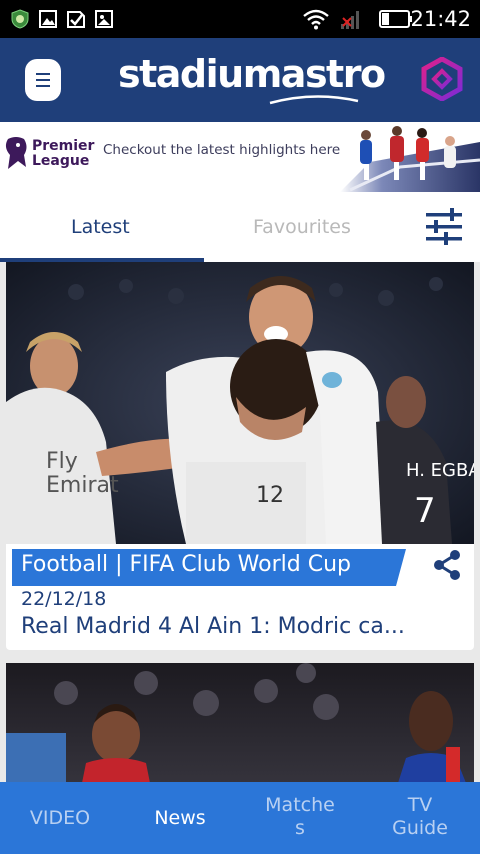 The height and width of the screenshot is (854, 480). Describe the element at coordinates (420, 818) in the screenshot. I see `nav-tv-guide: TV Guide` at that location.